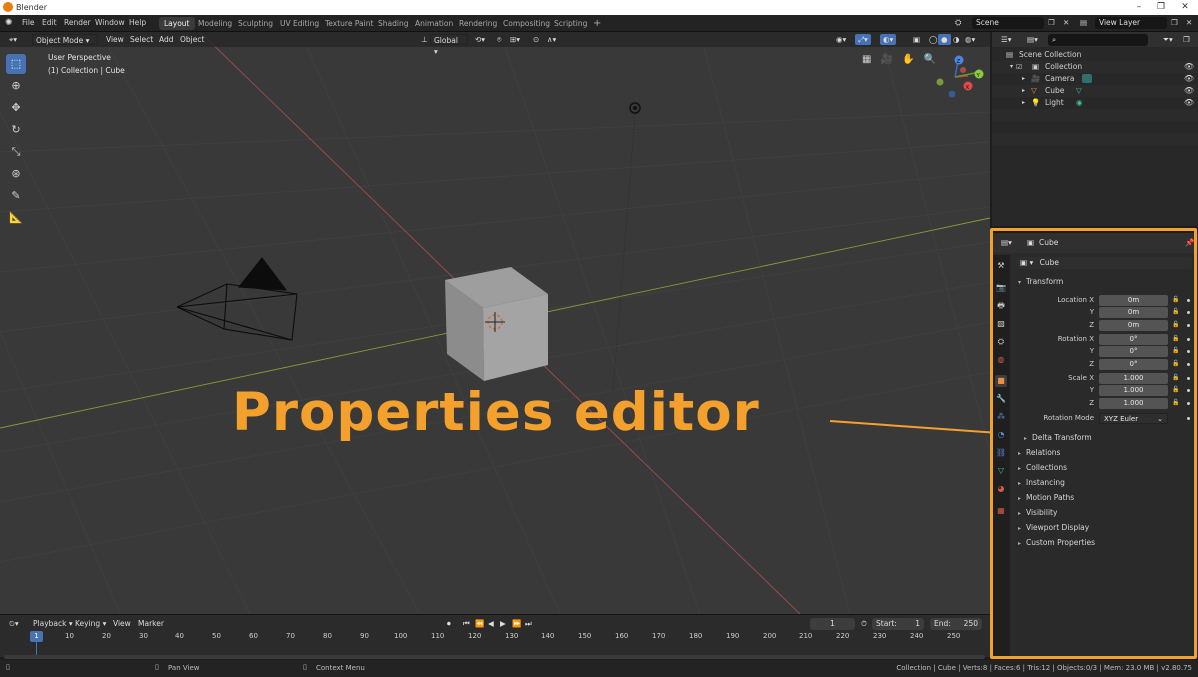 The height and width of the screenshot is (677, 1198). Describe the element at coordinates (237, 299) in the screenshot. I see `camera-object` at that location.